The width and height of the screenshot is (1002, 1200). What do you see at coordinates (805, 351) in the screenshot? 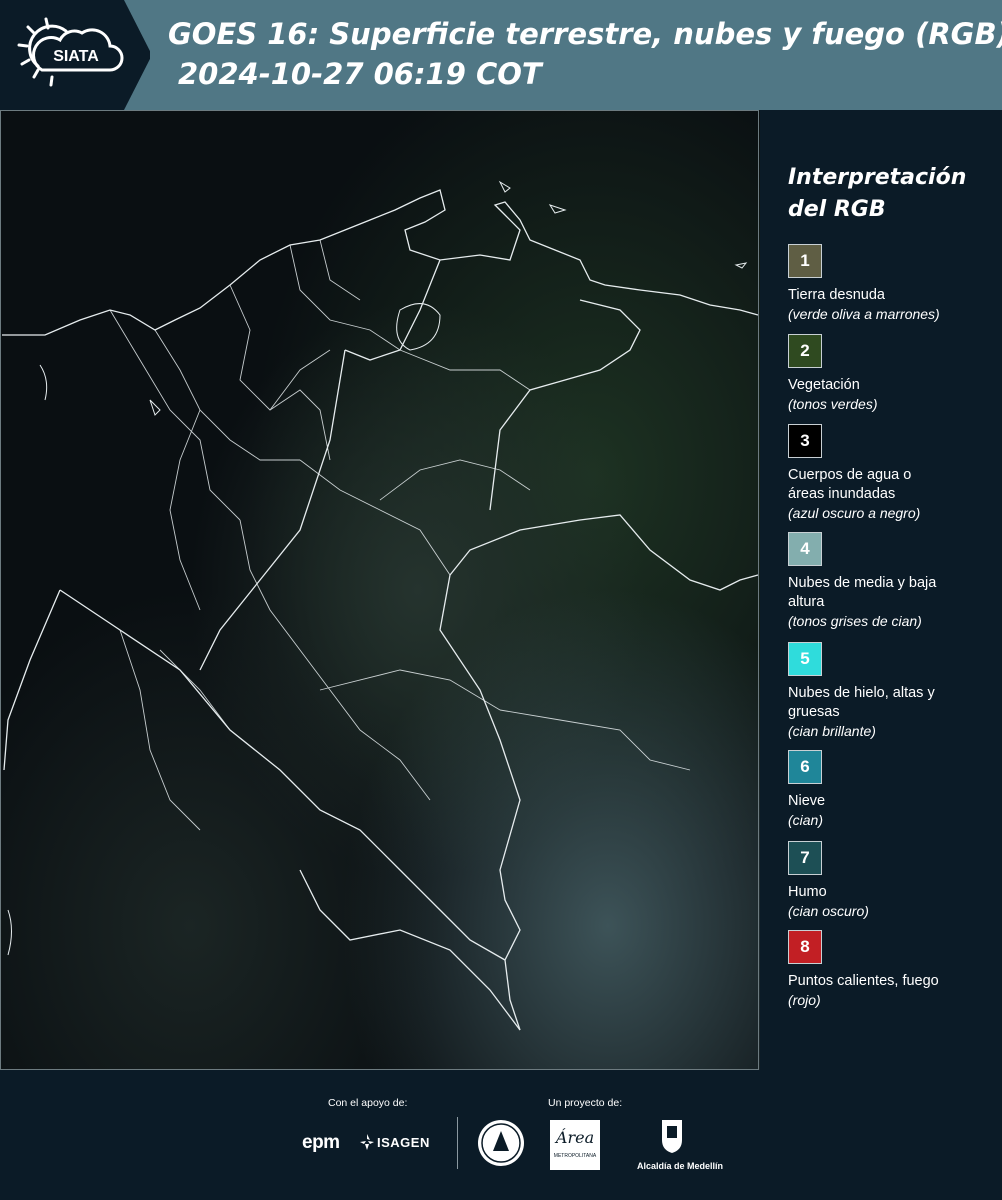
I see `legend-swatch: 2` at bounding box center [805, 351].